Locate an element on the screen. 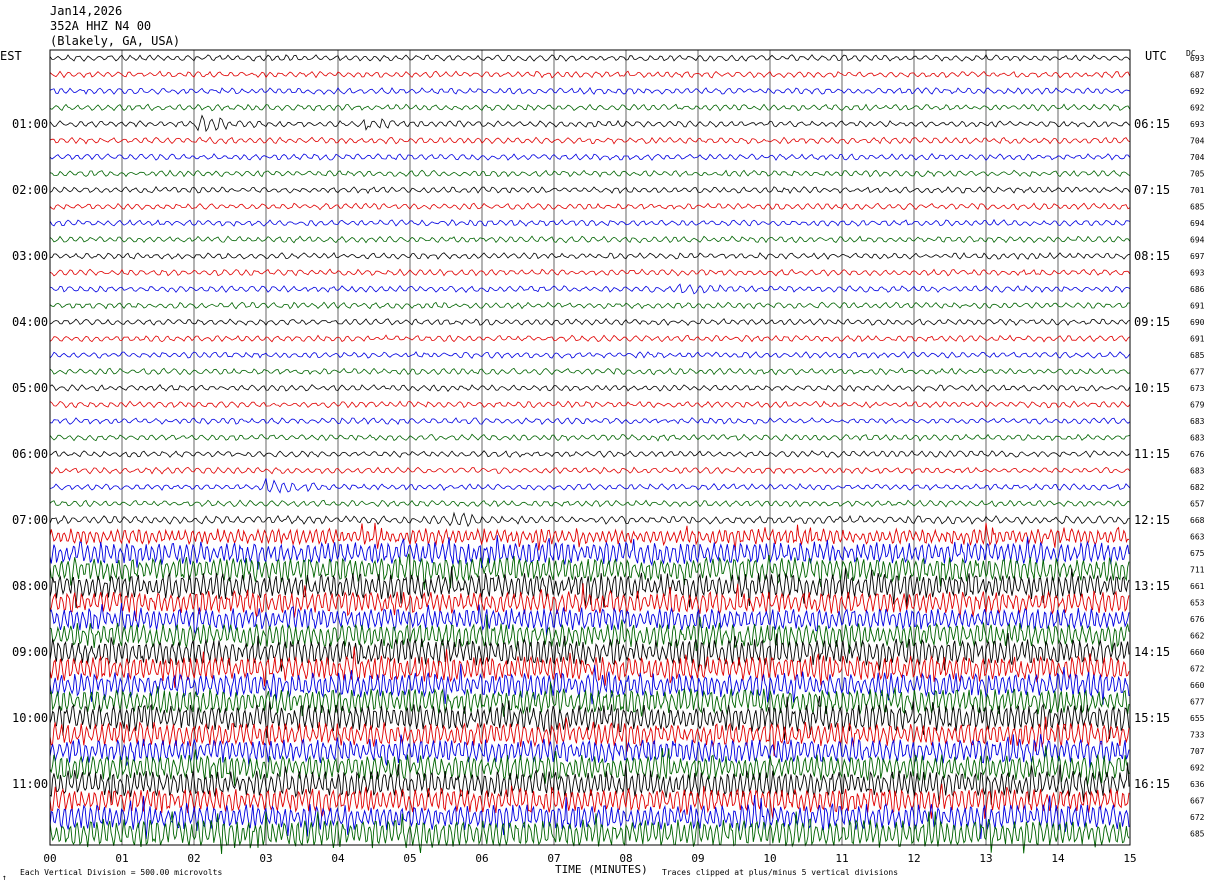 This screenshot has width=1210, height=886. left-zone-label: EST is located at coordinates (11, 56).